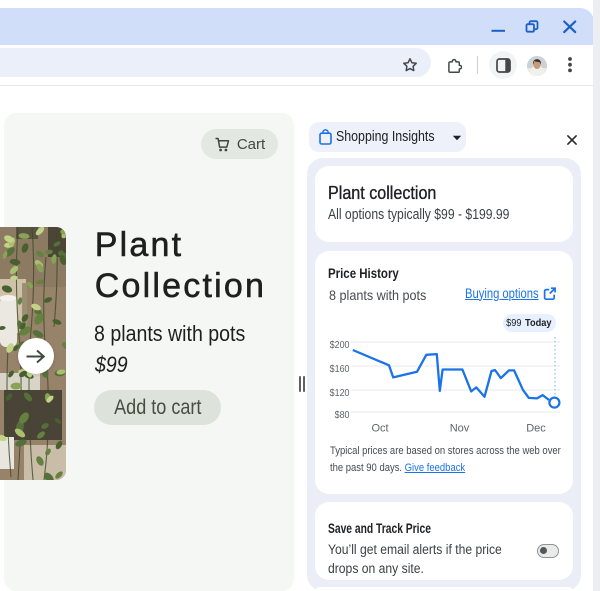  I want to click on svg-text: $80, so click(342, 415).